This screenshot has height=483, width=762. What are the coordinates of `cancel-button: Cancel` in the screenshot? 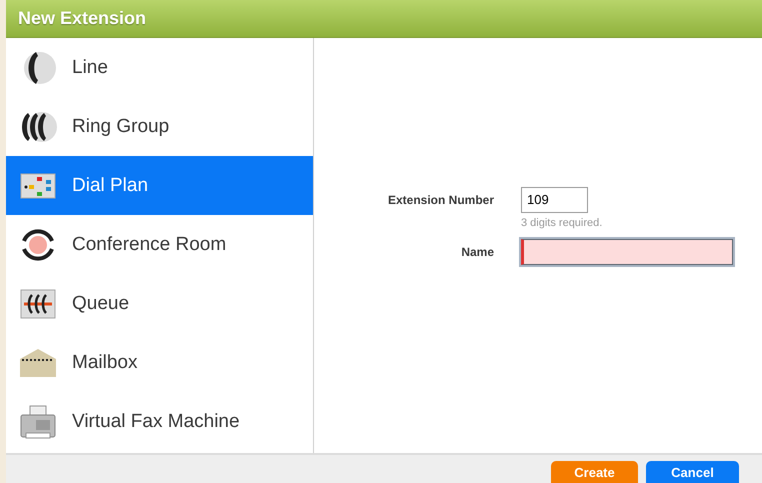 It's located at (692, 472).